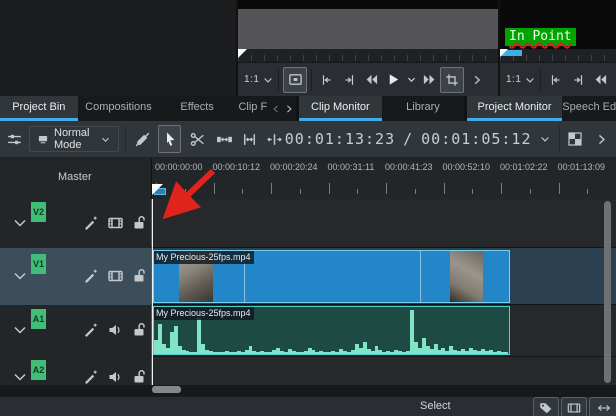 The width and height of the screenshot is (616, 416). Describe the element at coordinates (602, 406) in the screenshot. I see `snap-toggle-button` at that location.